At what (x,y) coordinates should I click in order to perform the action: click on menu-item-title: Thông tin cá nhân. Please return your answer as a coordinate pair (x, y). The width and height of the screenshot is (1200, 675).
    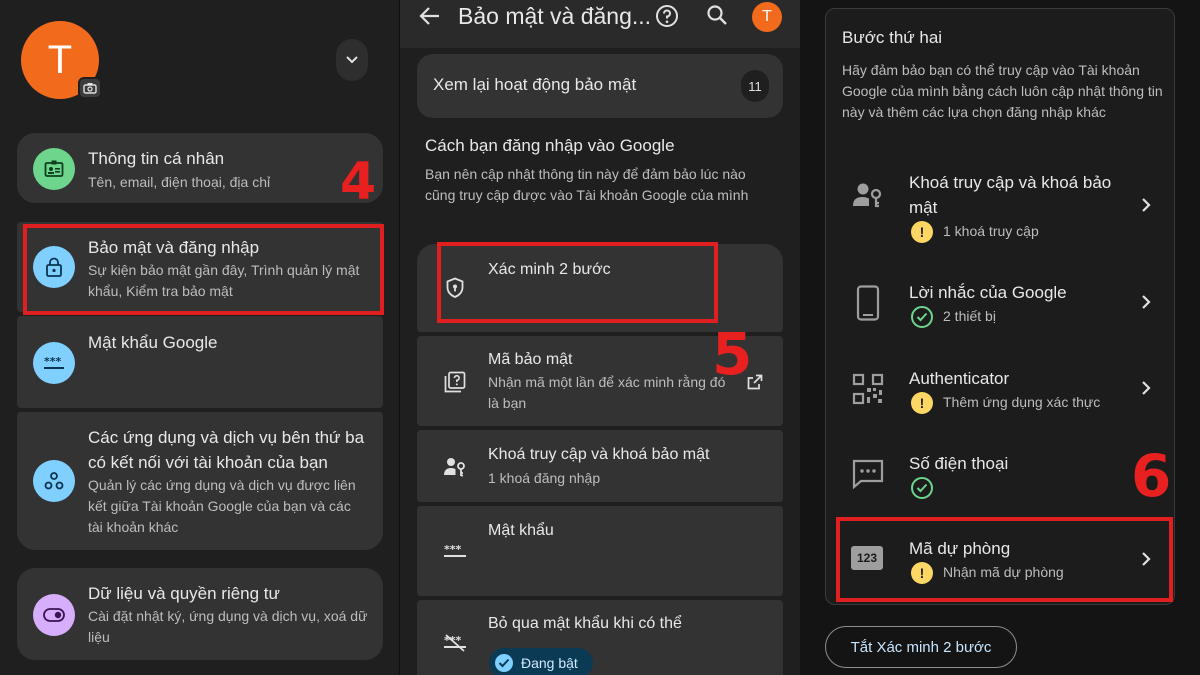
    Looking at the image, I should click on (156, 158).